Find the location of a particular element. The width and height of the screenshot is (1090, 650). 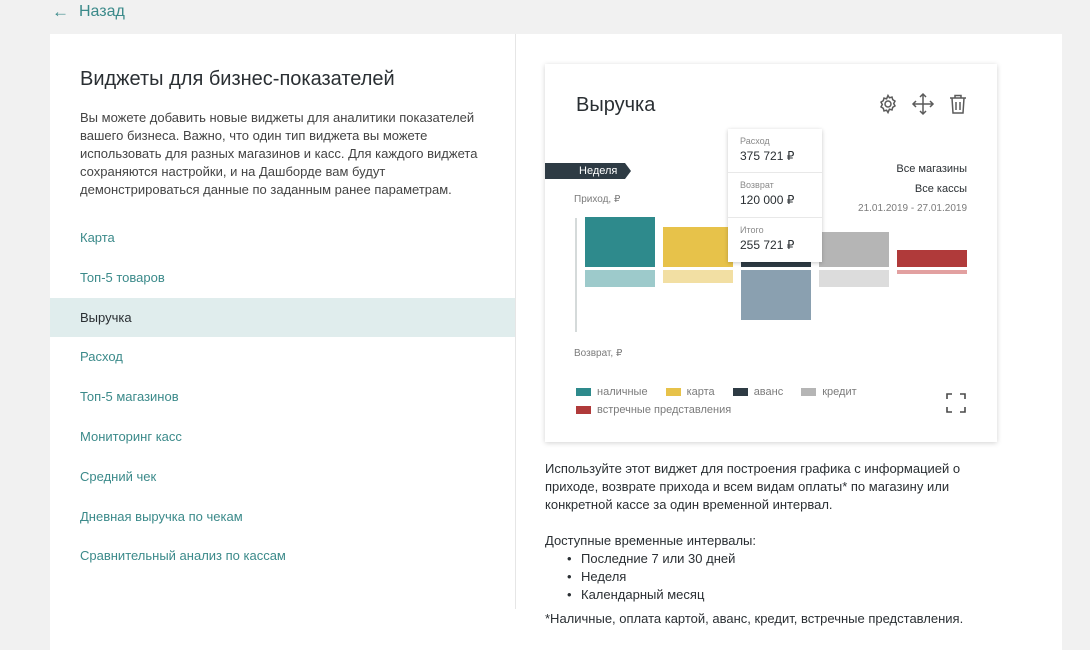

menu-item-map: Карта is located at coordinates (282, 238).